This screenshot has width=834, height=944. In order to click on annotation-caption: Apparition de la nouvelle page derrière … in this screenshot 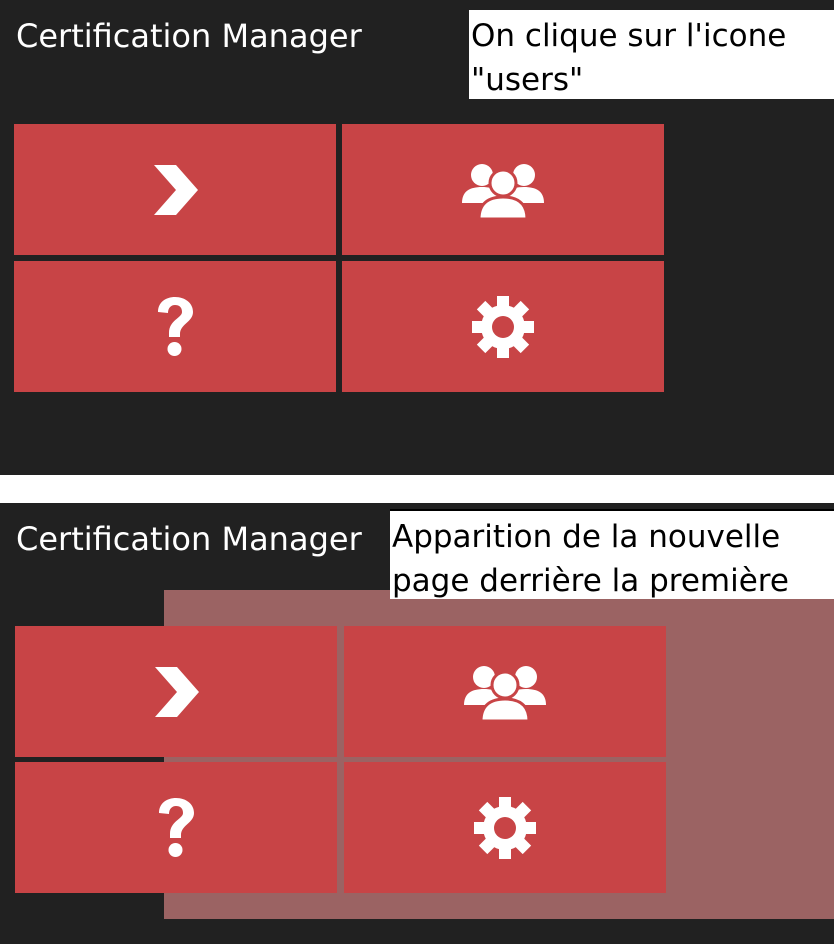, I will do `click(612, 554)`.